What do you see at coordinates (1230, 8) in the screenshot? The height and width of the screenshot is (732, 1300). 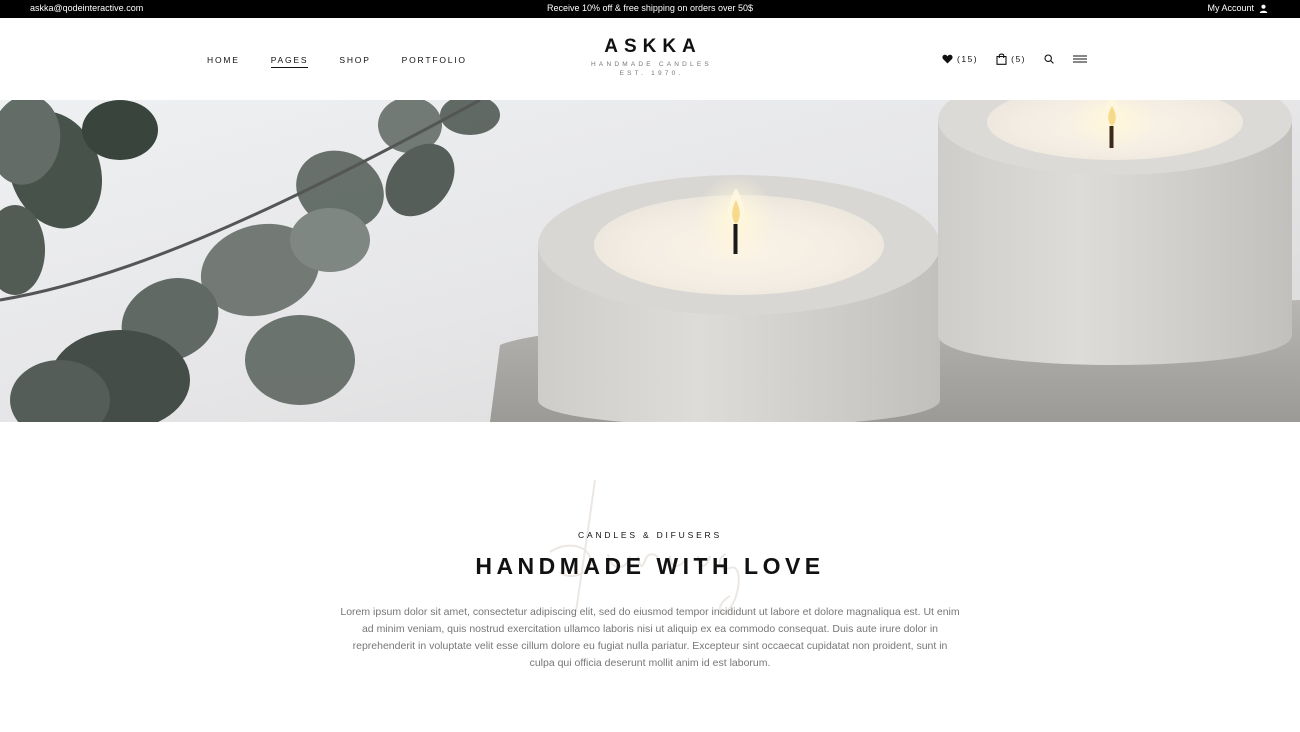 I see `my-account-label: My Account` at bounding box center [1230, 8].